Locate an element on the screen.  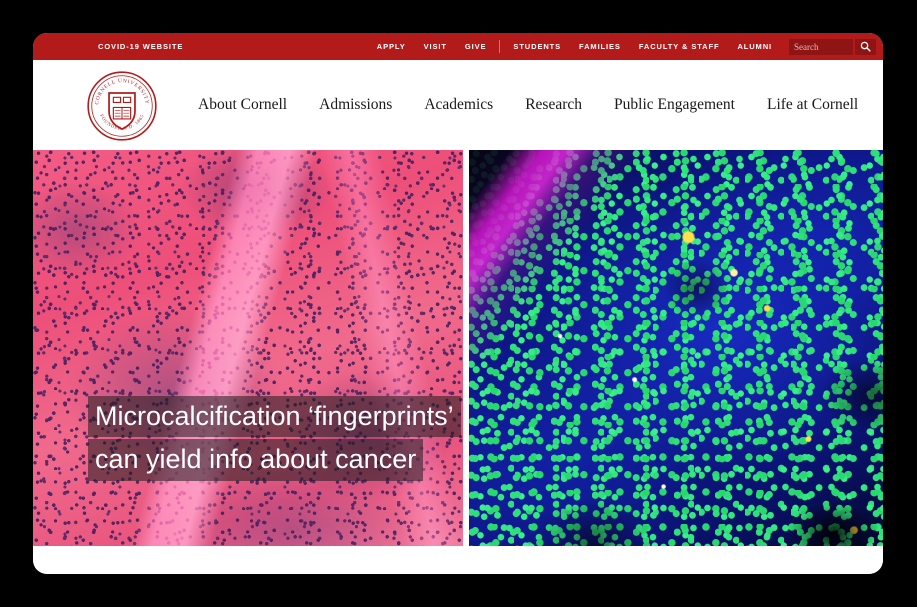
utility-bar-divider is located at coordinates (500, 46).